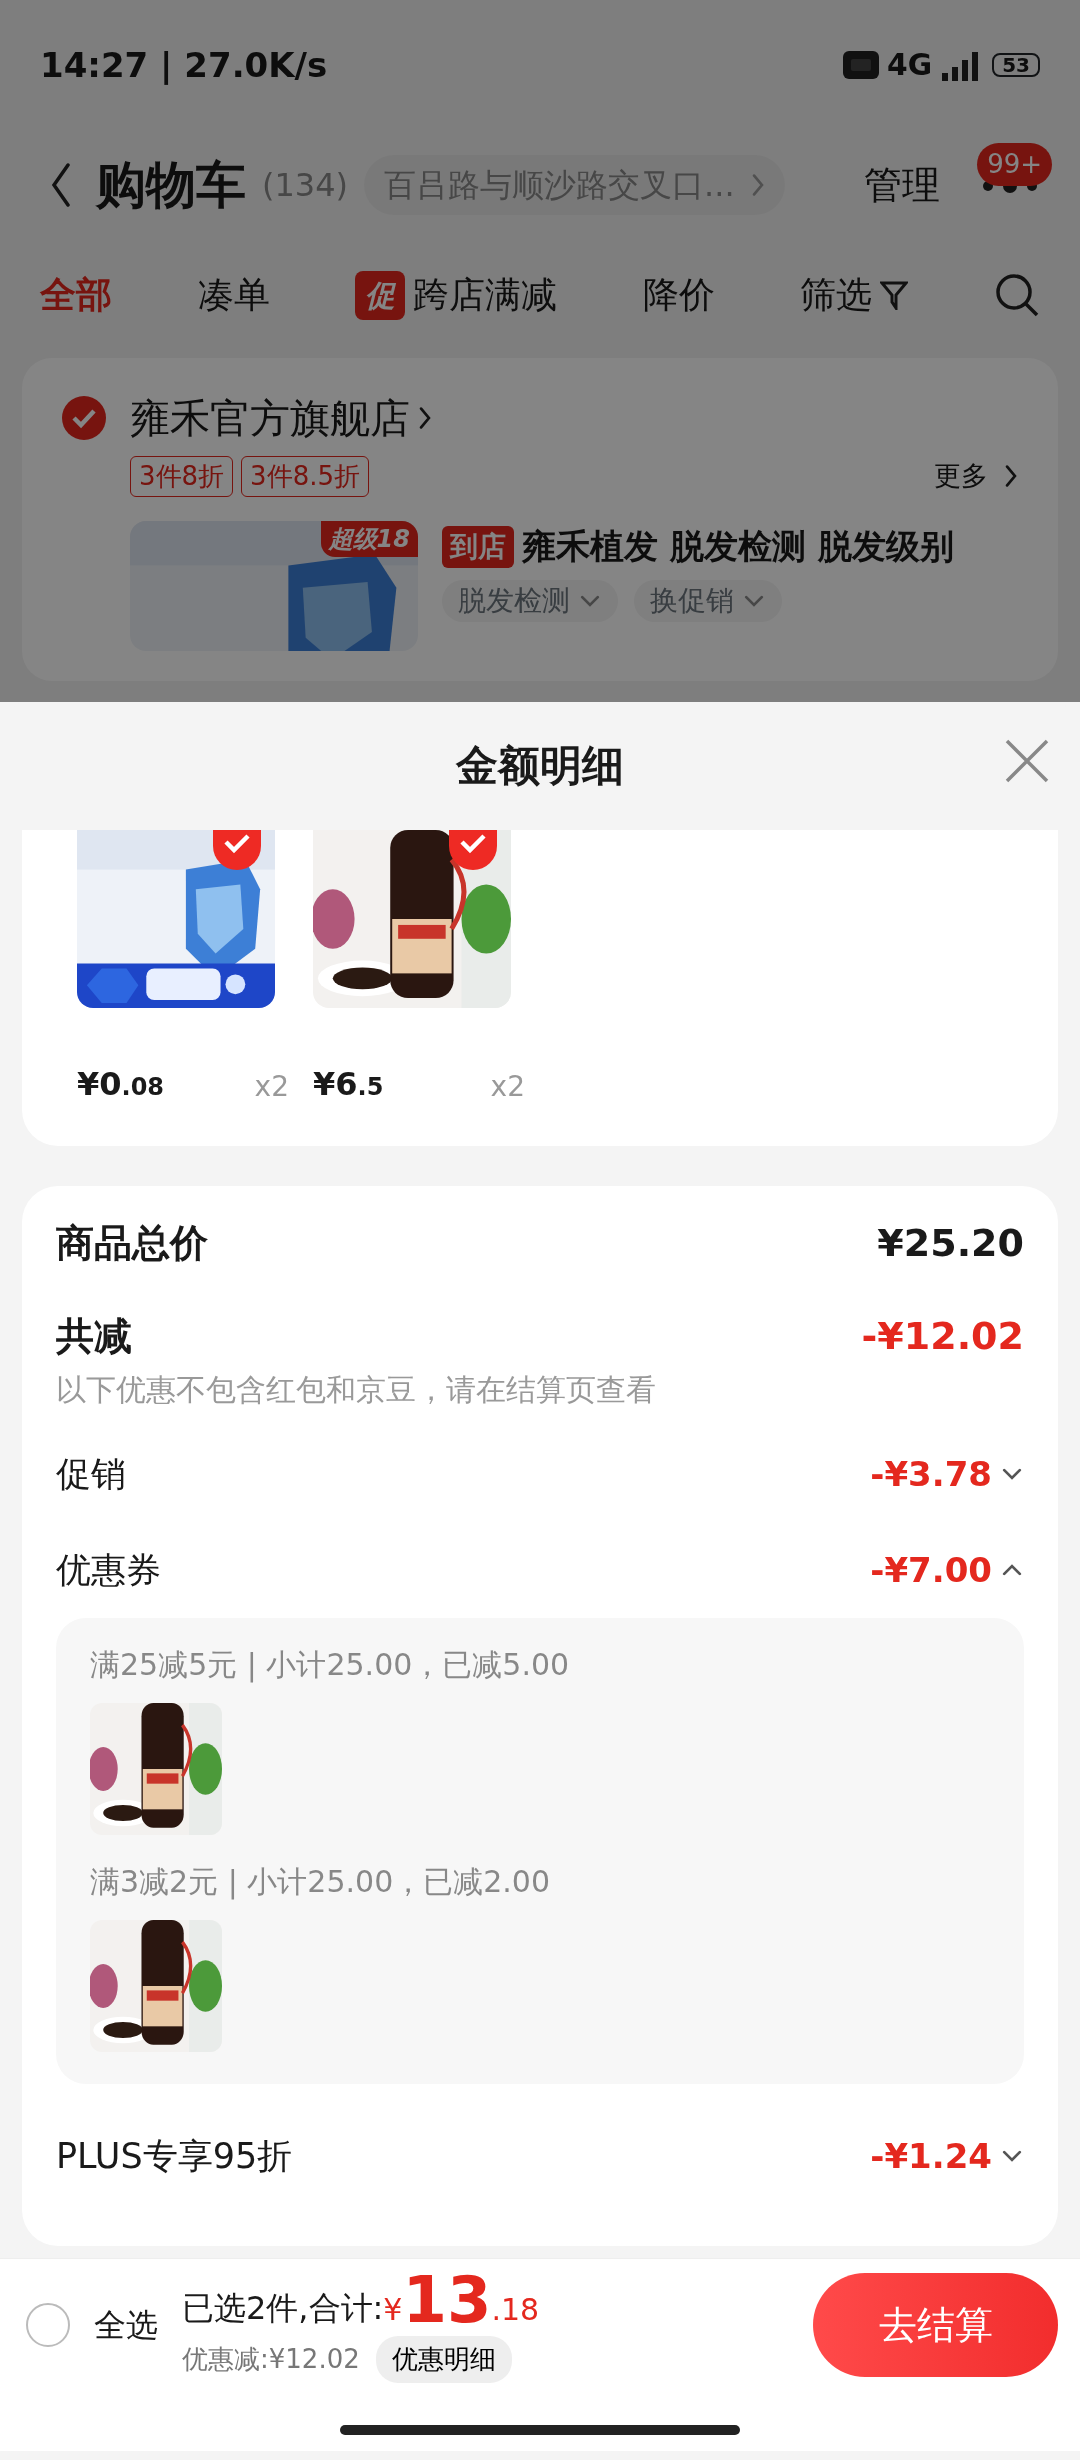 The image size is (1080, 2460). I want to click on discount-row-toggle: -¥1.24, so click(947, 2156).